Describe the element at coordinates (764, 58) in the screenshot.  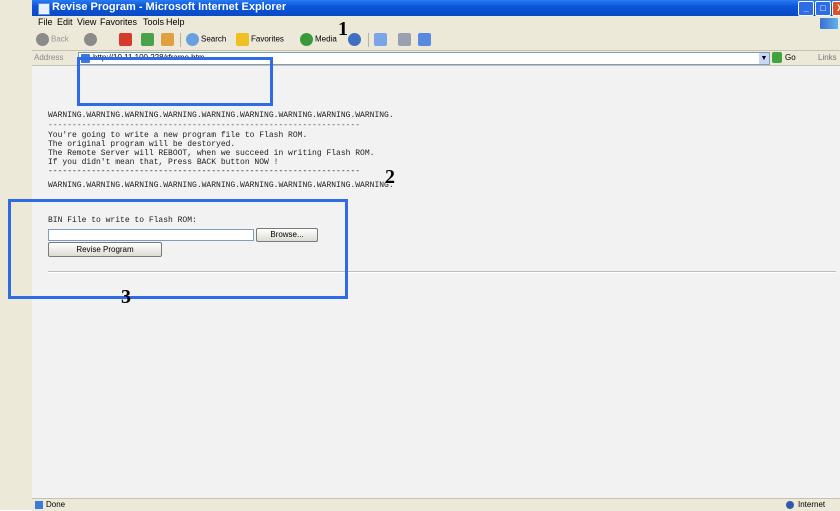
I see `chevron-down-icon: ▼` at that location.